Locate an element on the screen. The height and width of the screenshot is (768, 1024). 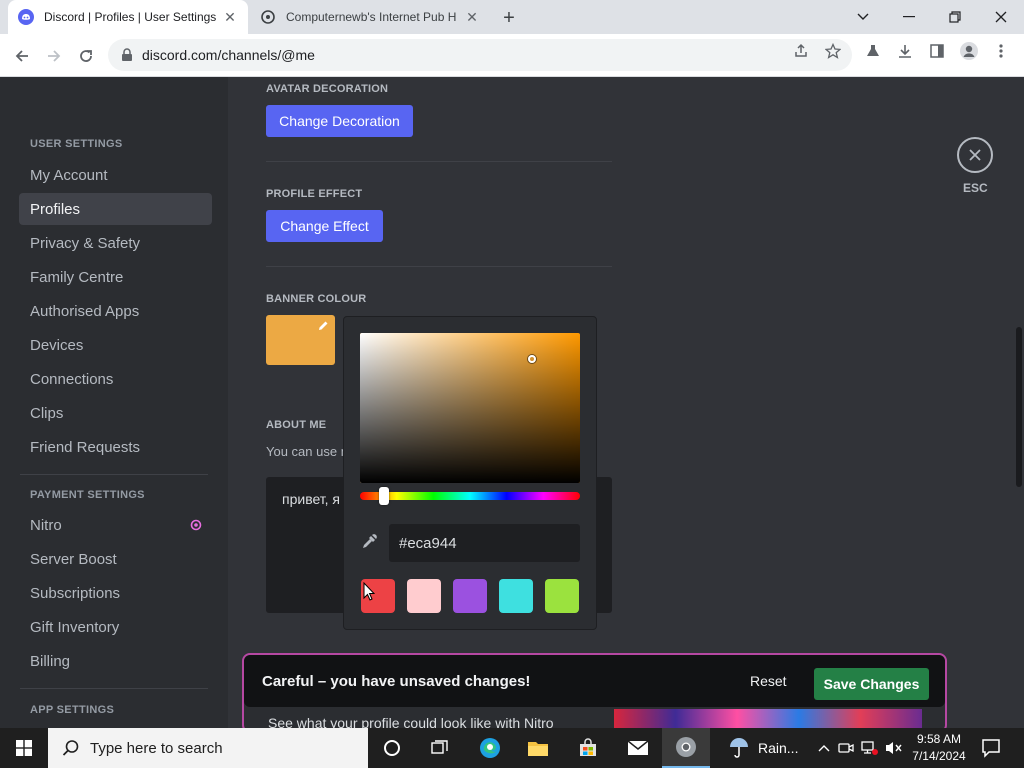
sidebar-item-subscriptions: Subscriptions is located at coordinates (115, 593).